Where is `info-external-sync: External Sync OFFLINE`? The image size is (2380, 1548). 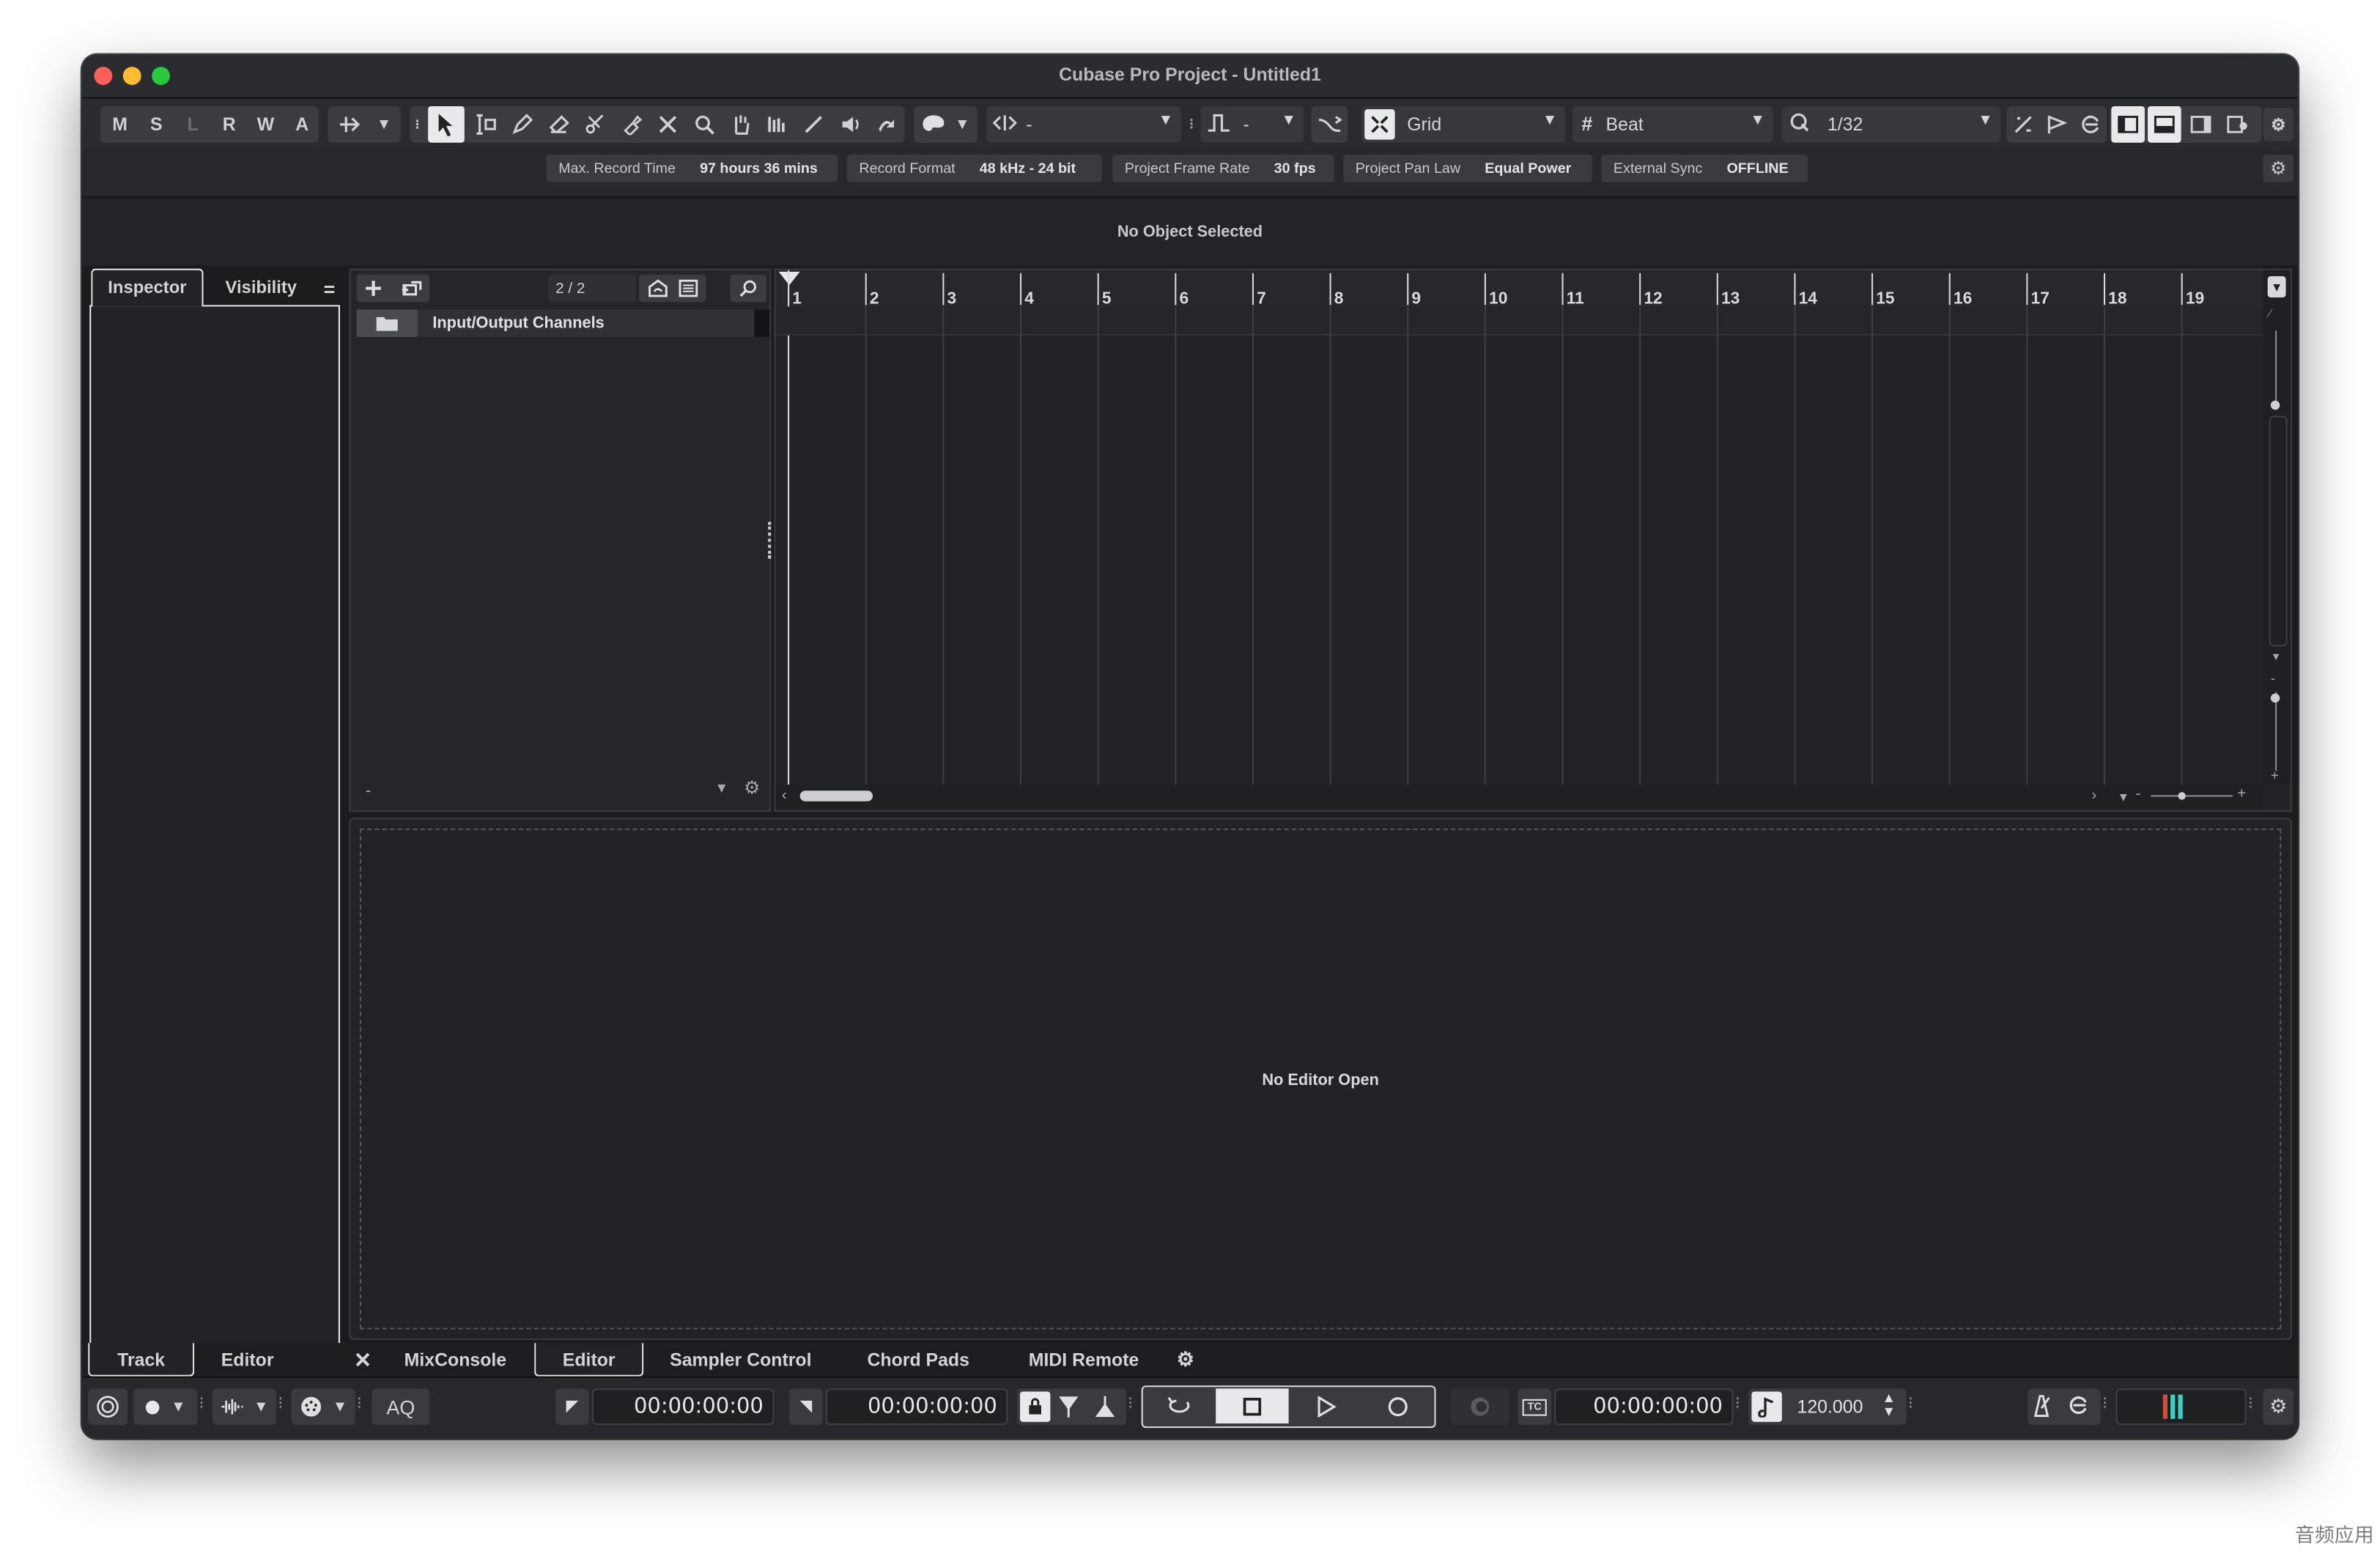
info-external-sync: External Sync OFFLINE is located at coordinates (1704, 168).